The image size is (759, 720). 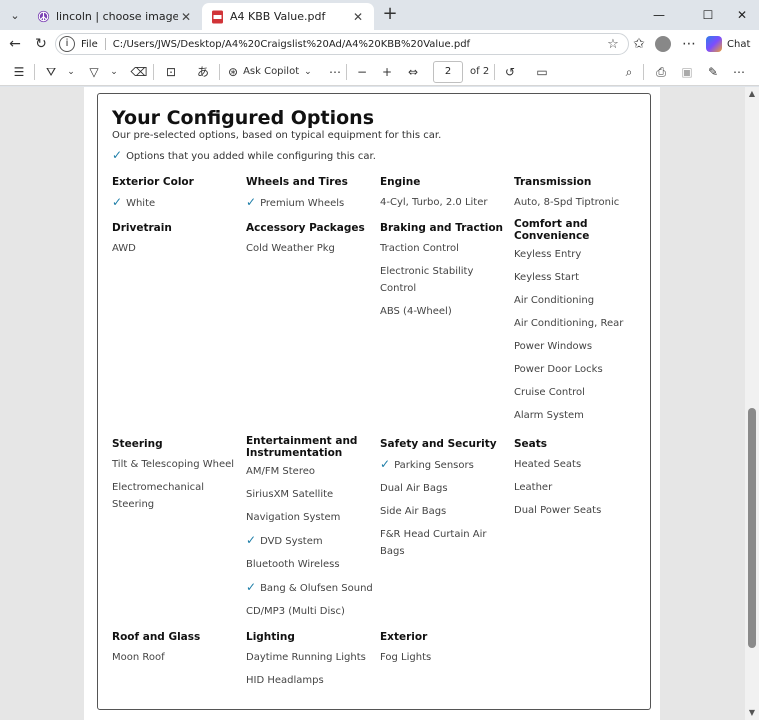 I want to click on option-label: DVD System, so click(x=291, y=541).